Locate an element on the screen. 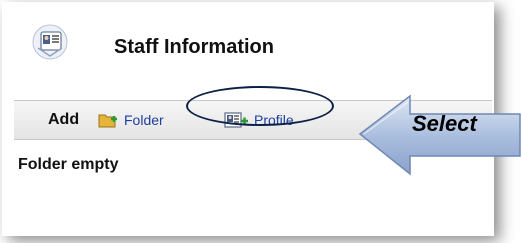  page-title: Staff Information is located at coordinates (194, 47).